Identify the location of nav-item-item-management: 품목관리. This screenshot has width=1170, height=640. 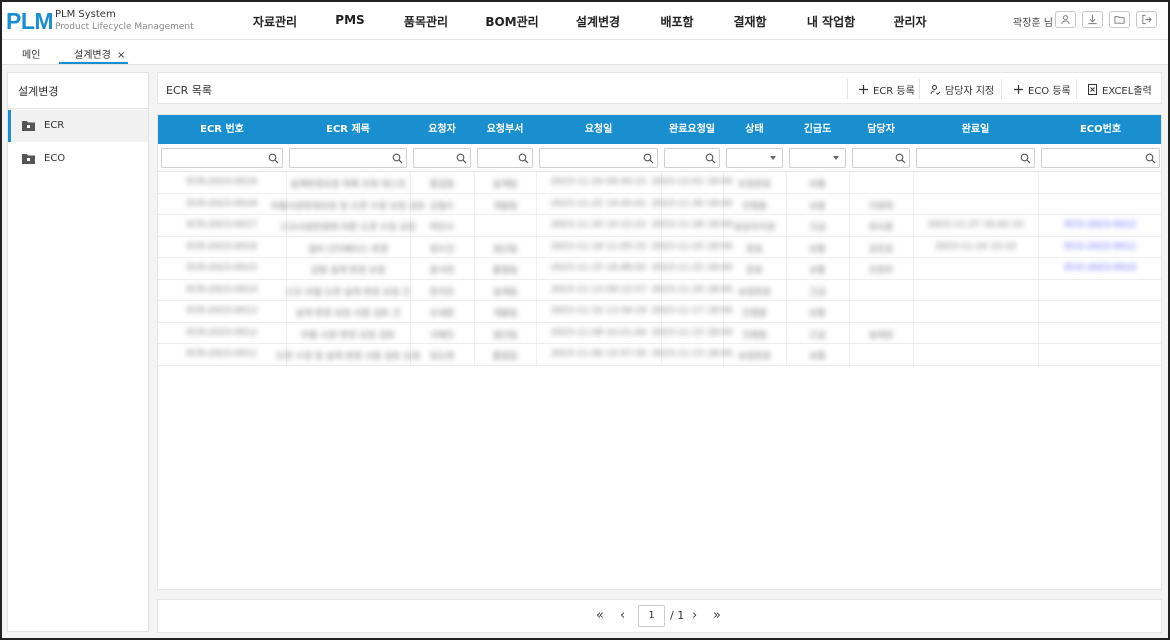
(426, 21).